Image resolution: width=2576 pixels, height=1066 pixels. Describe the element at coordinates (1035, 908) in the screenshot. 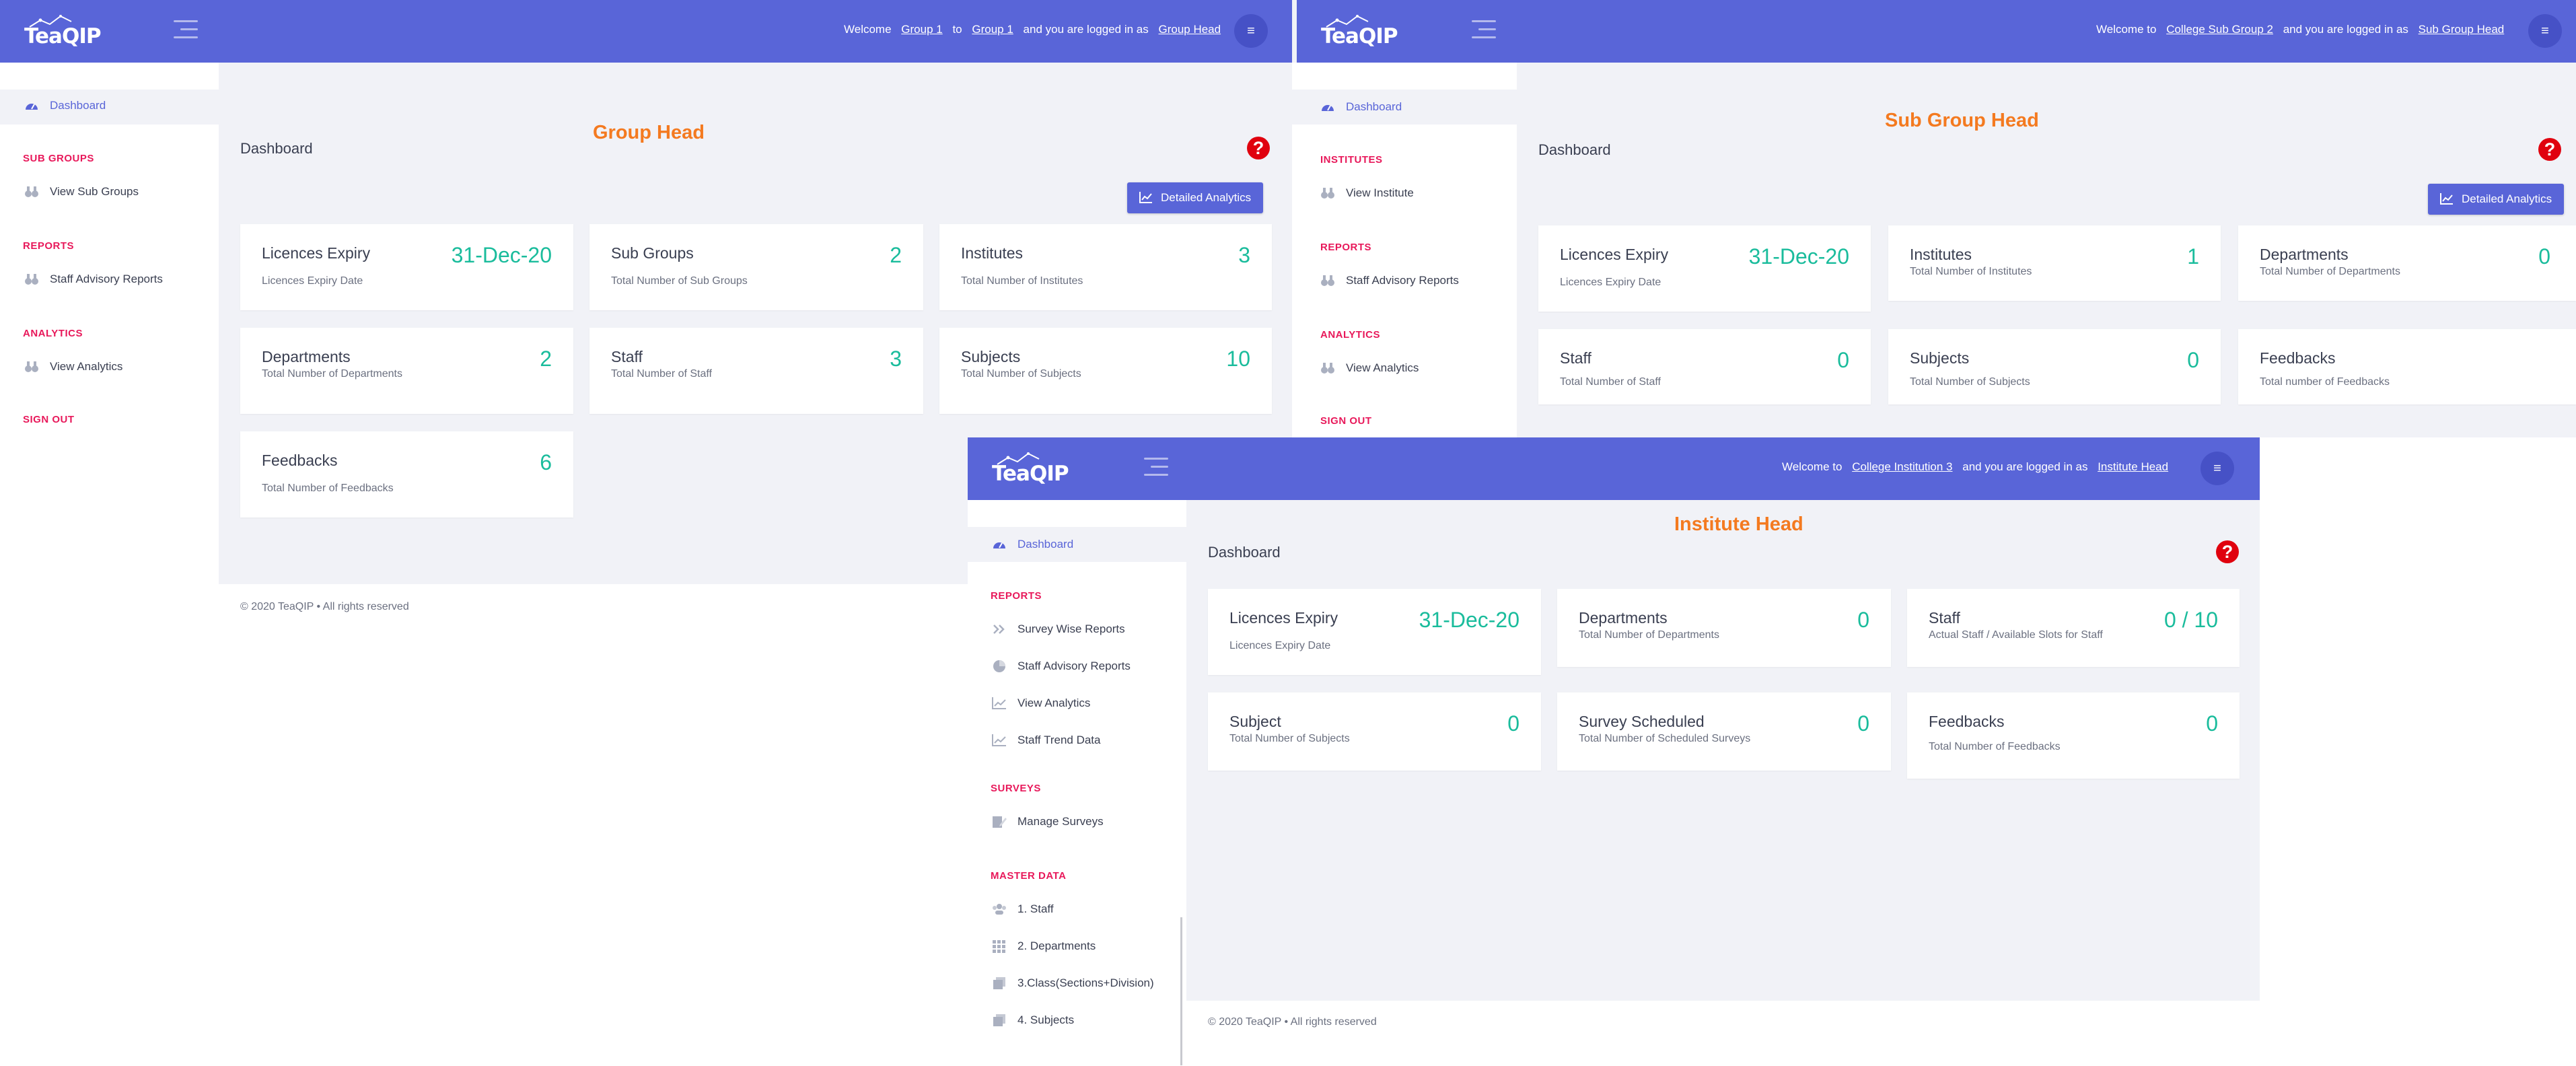

I see `sidebar-item-label: 1. Staff` at that location.